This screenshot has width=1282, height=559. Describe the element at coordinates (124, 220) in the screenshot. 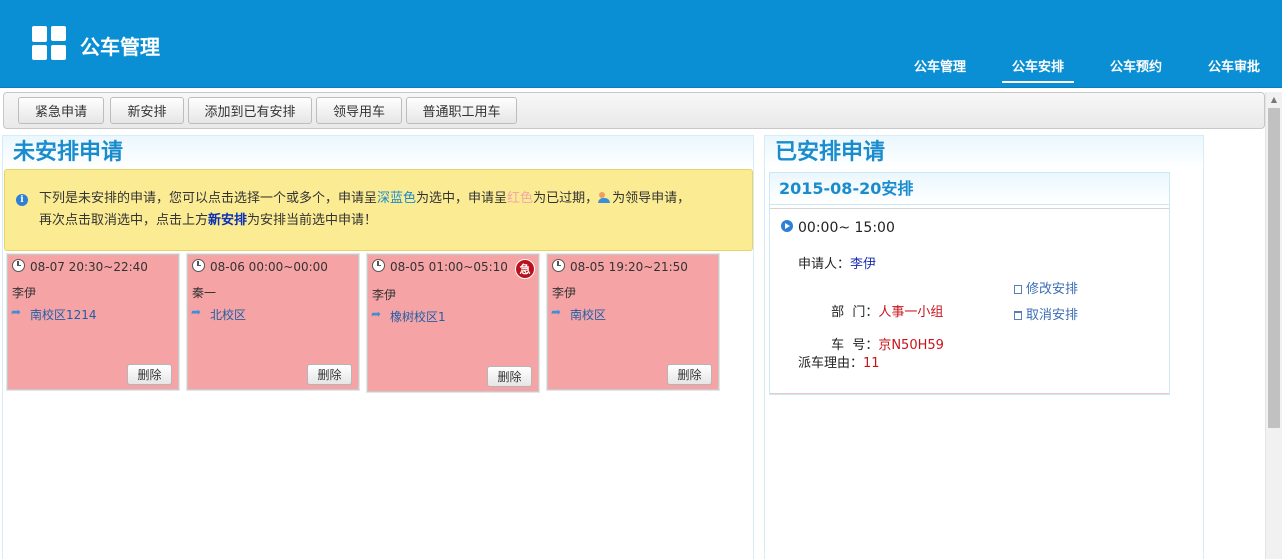

I see `notice-text: 再次点击取消选中，点击上方` at that location.